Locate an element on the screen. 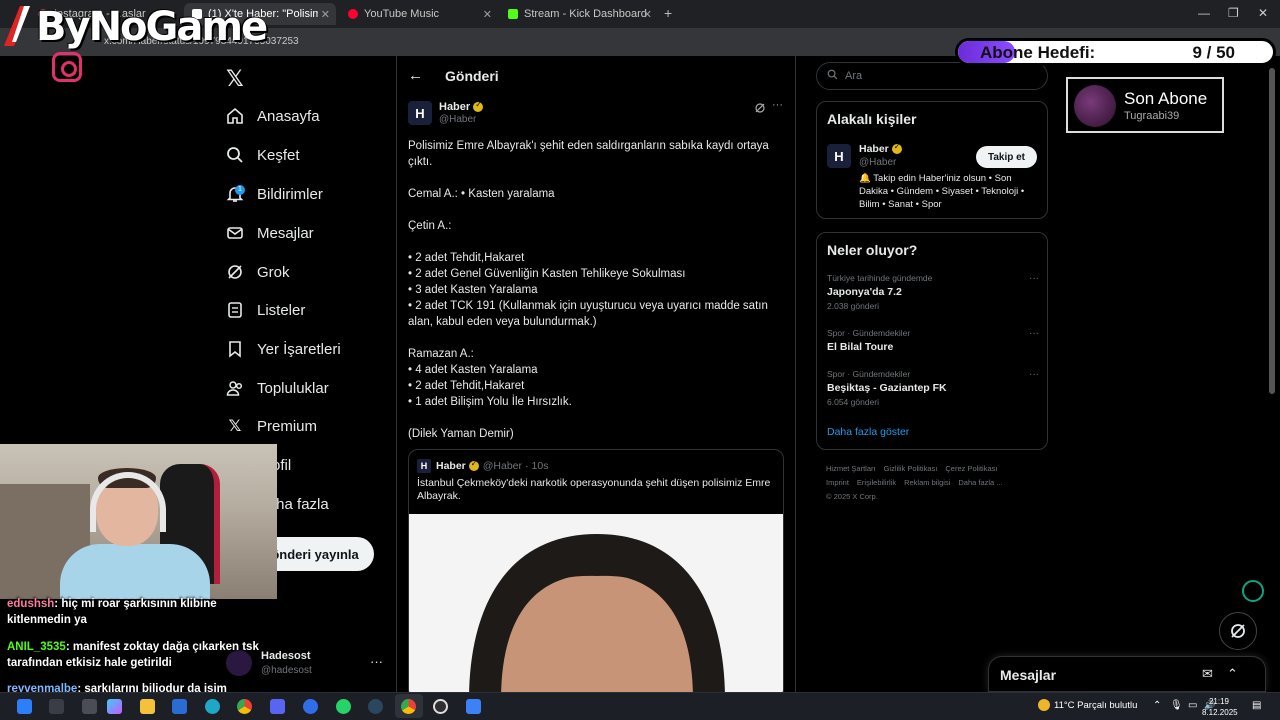 The width and height of the screenshot is (1280, 720). account-more-icon: ··· is located at coordinates (376, 661).